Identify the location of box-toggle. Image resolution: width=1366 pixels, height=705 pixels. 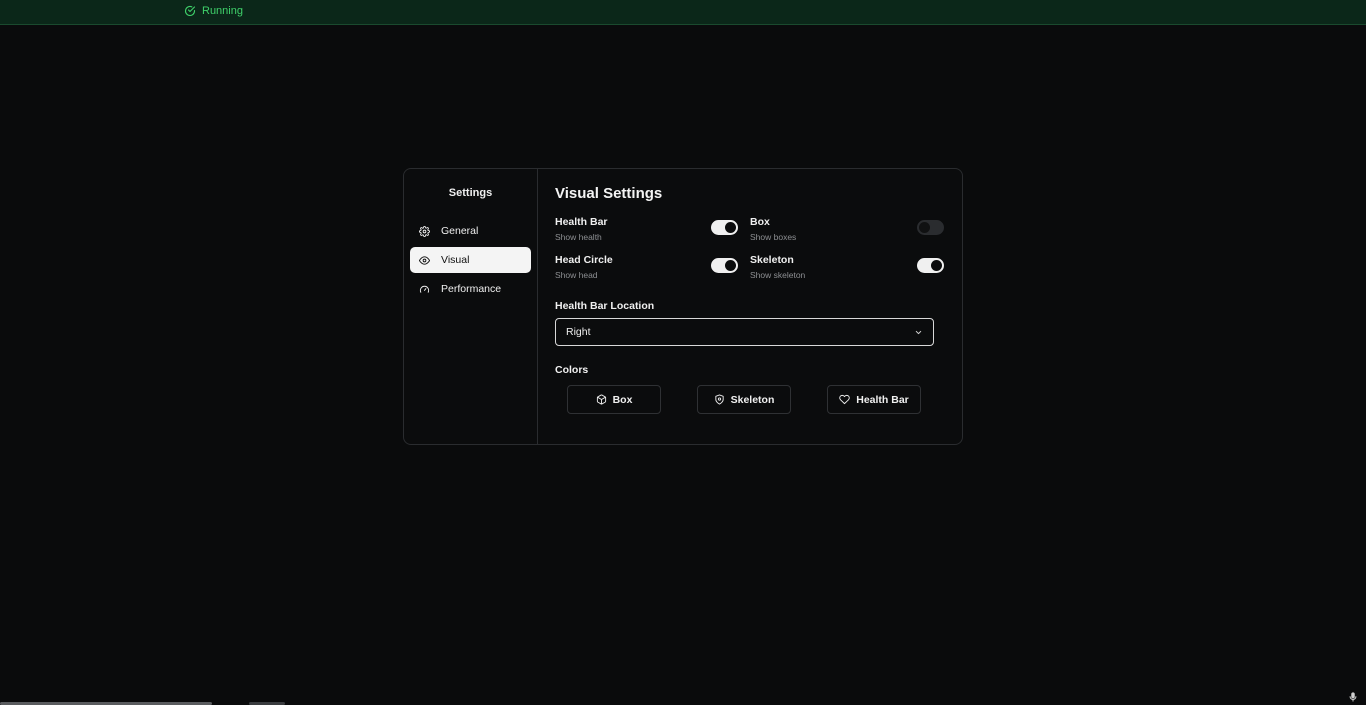
(930, 227).